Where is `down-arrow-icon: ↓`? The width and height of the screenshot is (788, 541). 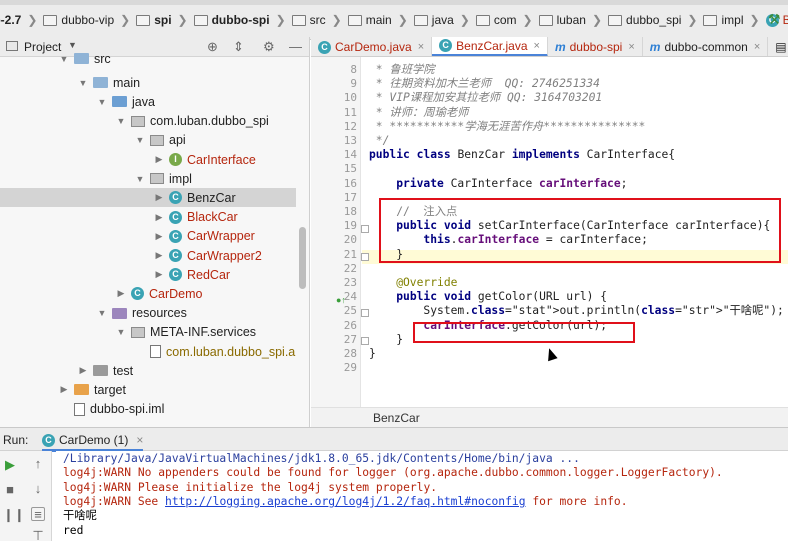
down-arrow-icon: ↓ is located at coordinates (38, 489).